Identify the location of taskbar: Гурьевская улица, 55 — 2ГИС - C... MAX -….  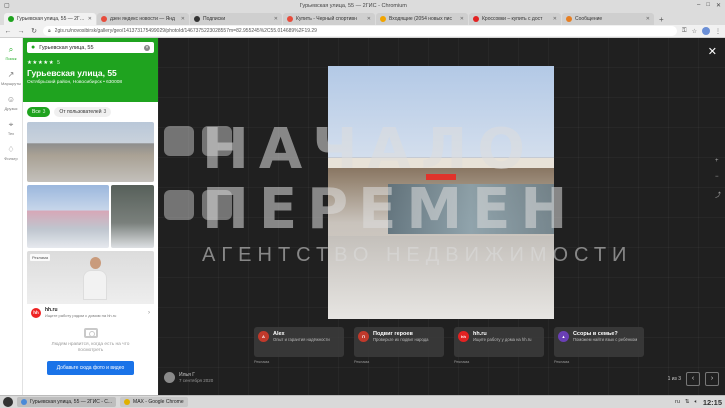
(362, 401).